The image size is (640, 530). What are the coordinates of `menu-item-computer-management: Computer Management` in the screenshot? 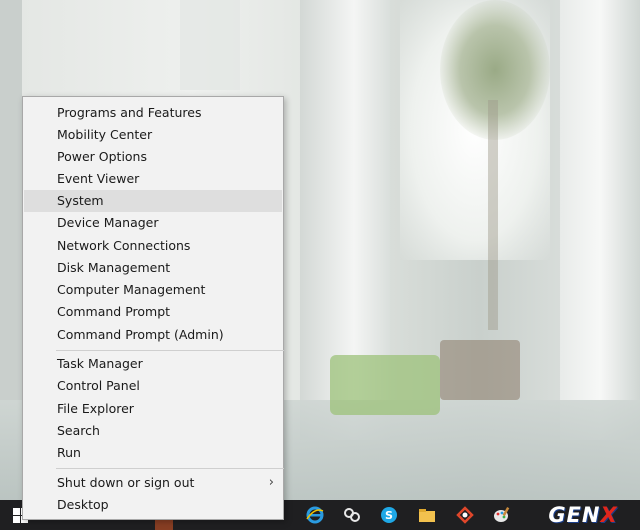 It's located at (153, 290).